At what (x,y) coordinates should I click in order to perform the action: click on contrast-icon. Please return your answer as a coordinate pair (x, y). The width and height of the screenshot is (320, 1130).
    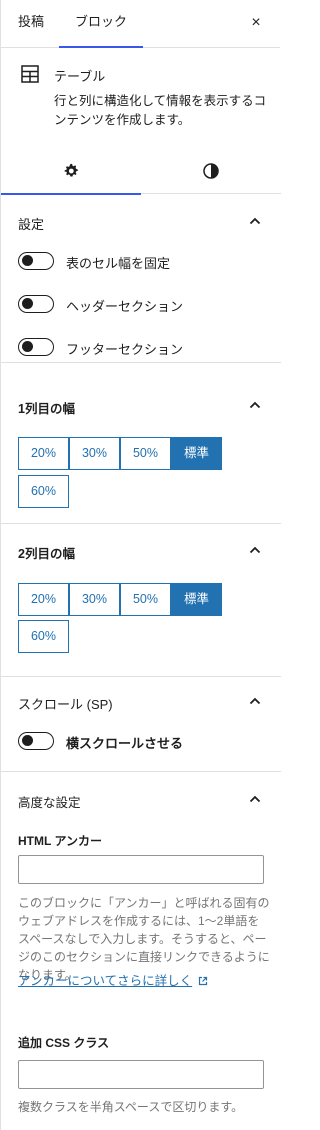
    Looking at the image, I should click on (211, 171).